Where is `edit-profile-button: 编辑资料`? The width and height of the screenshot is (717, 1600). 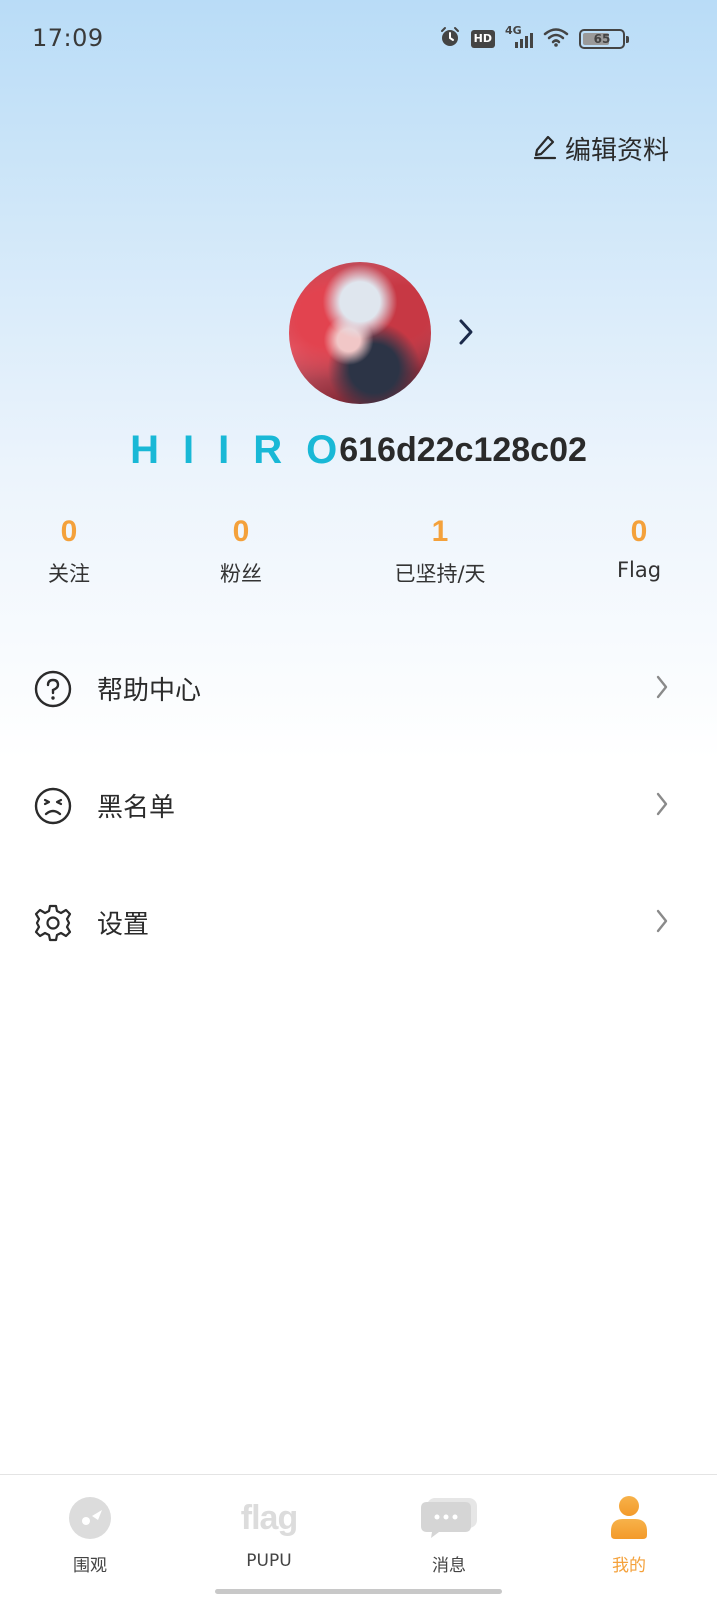 edit-profile-button: 编辑资料 is located at coordinates (601, 148).